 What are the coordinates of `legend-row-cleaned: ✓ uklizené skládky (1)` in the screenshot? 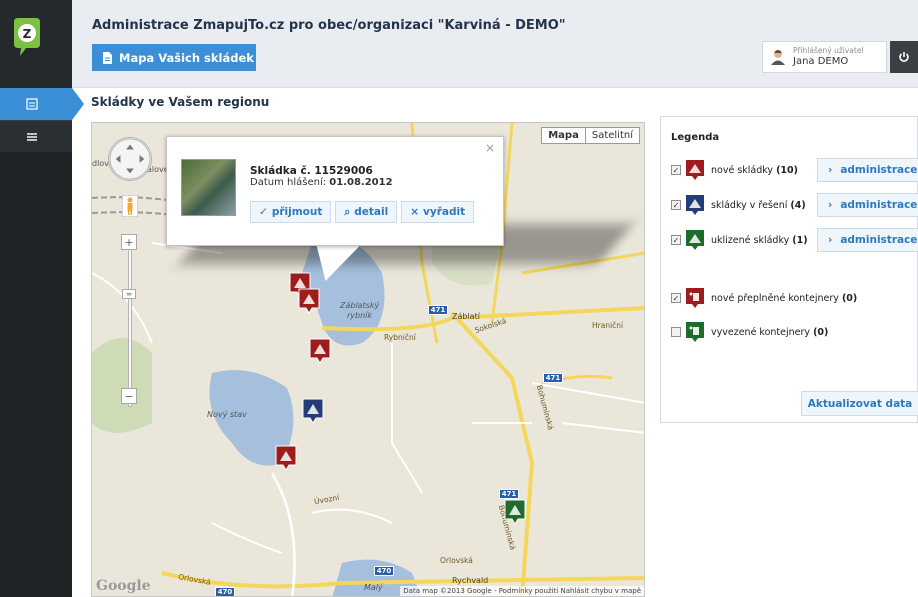 It's located at (739, 240).